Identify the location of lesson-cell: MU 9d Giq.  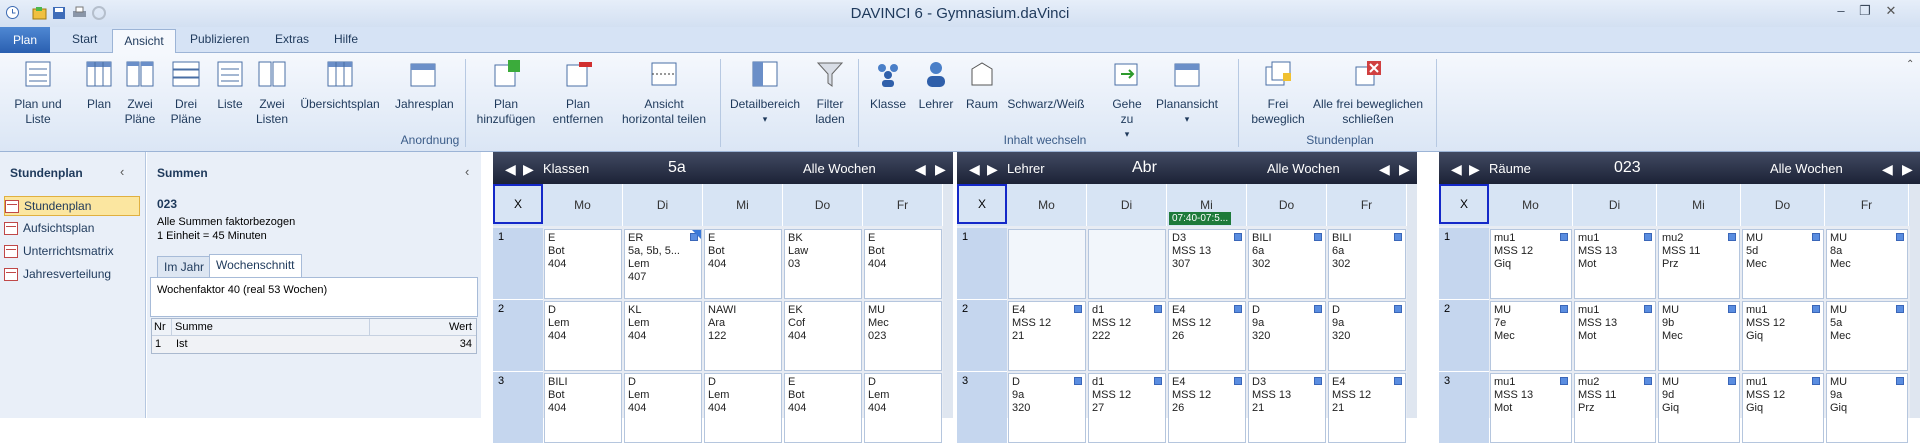
(1699, 408).